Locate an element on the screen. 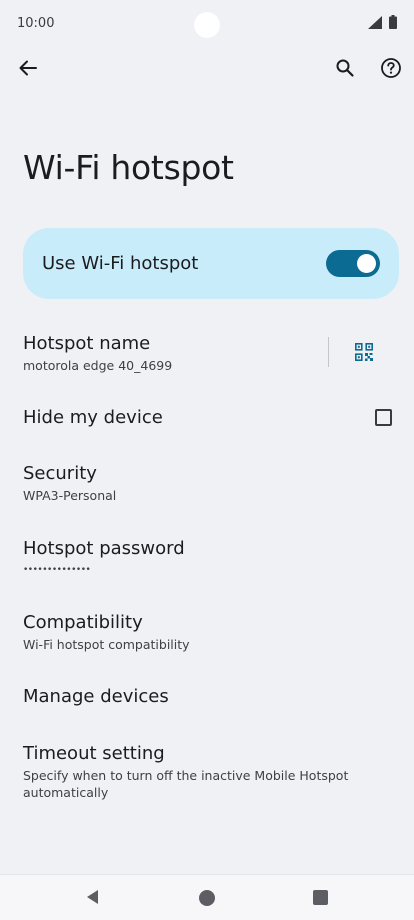 The width and height of the screenshot is (414, 920). page-title: Wi-Fi hotspot is located at coordinates (128, 167).